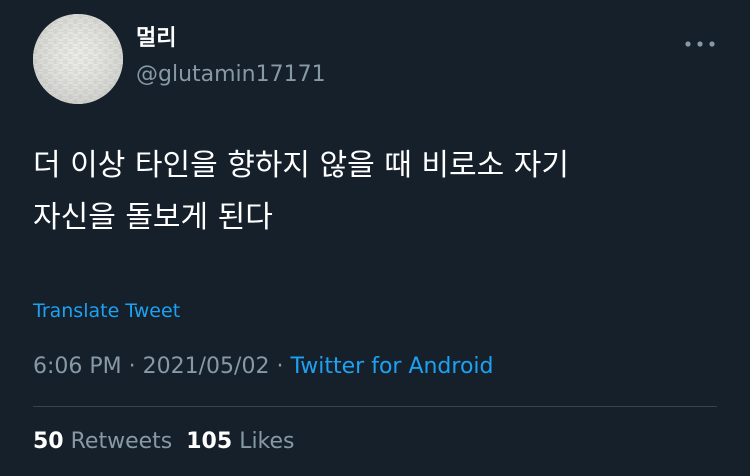 Image resolution: width=750 pixels, height=476 pixels. What do you see at coordinates (156, 39) in the screenshot?
I see `author-display-name: 멀리` at bounding box center [156, 39].